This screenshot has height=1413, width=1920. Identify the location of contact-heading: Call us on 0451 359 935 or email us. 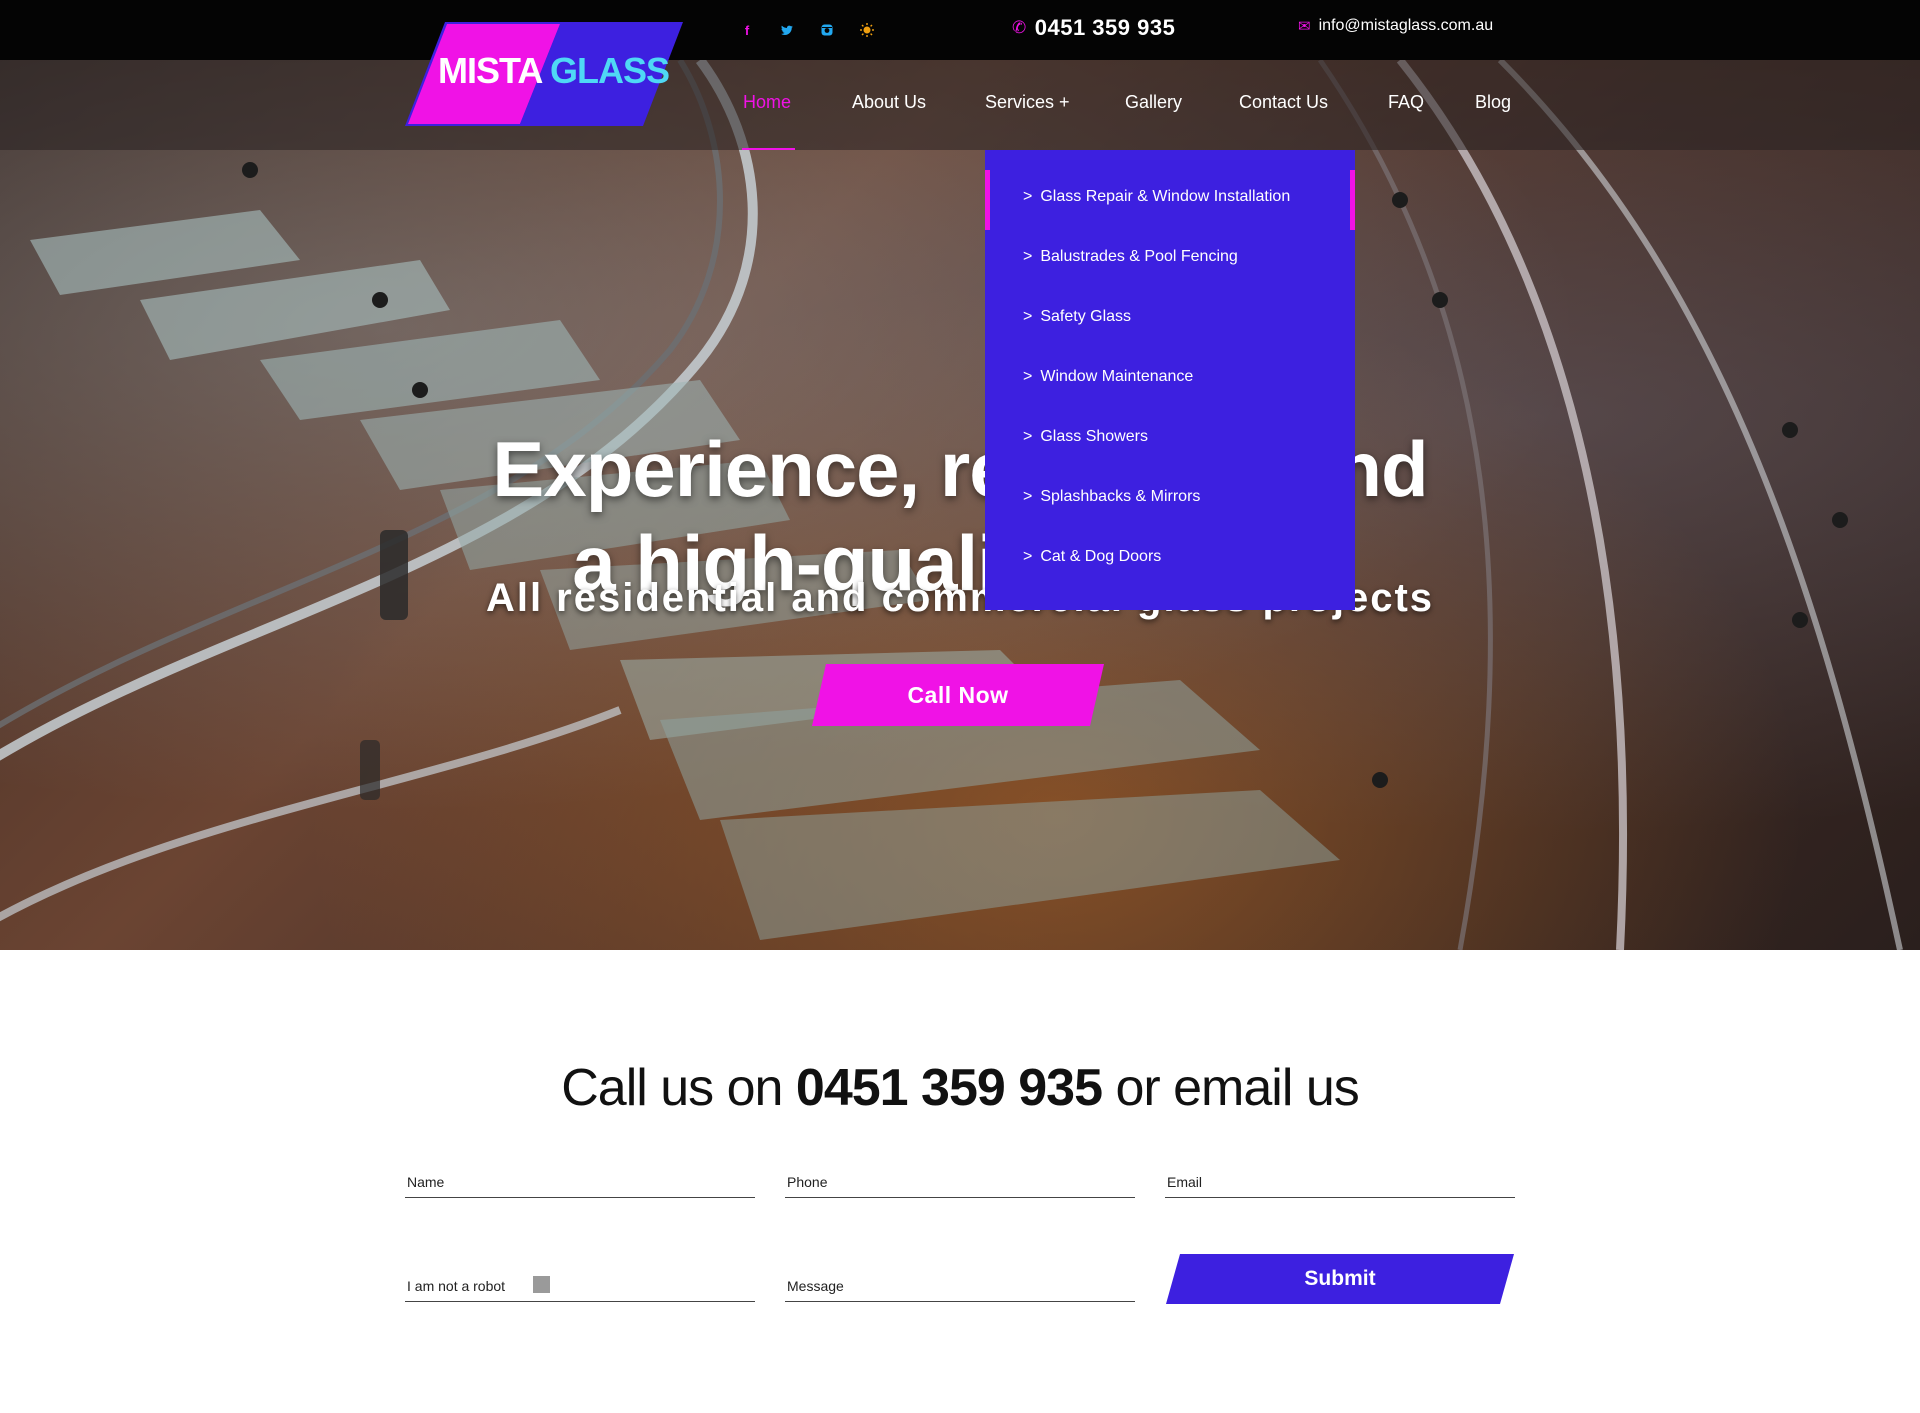
(960, 1088).